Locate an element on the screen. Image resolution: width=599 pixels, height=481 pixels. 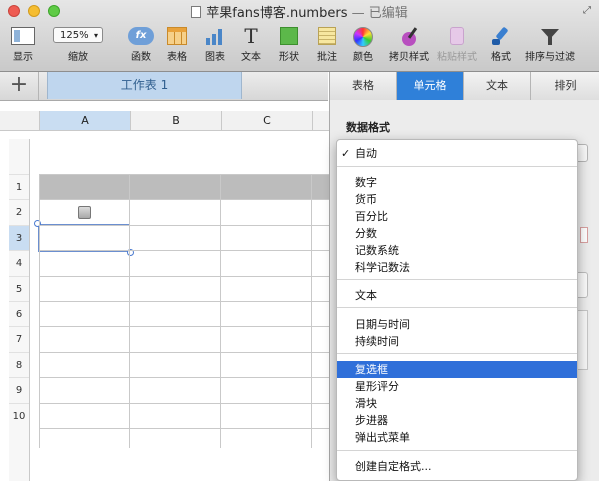
menu-item: 持续时间 is located at coordinates (457, 341).